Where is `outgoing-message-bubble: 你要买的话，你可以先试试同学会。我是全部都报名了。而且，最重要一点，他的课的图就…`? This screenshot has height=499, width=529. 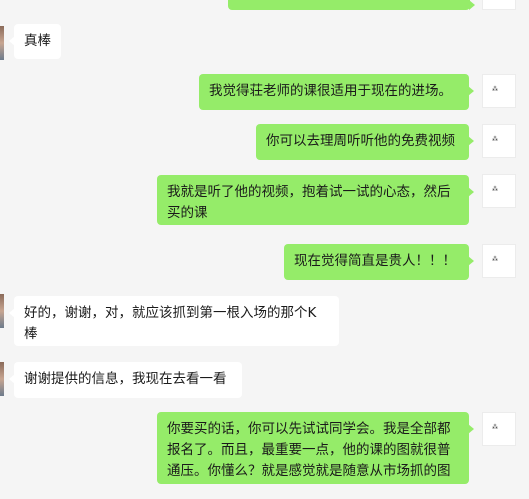
outgoing-message-bubble: 你要买的话，你可以先试试同学会。我是全部都报名了。而且，最重要一点，他的课的图就… is located at coordinates (315, 448).